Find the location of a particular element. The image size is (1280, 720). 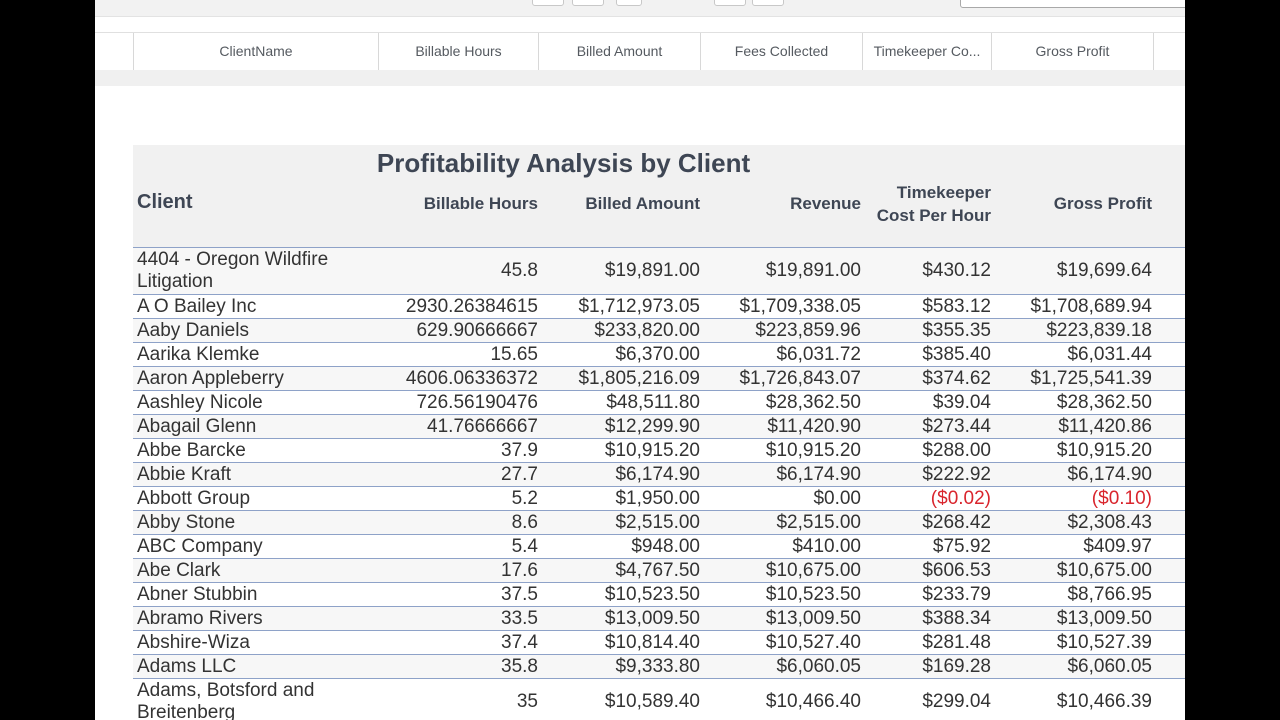

column-header-clientname: ClientName is located at coordinates (256, 51).